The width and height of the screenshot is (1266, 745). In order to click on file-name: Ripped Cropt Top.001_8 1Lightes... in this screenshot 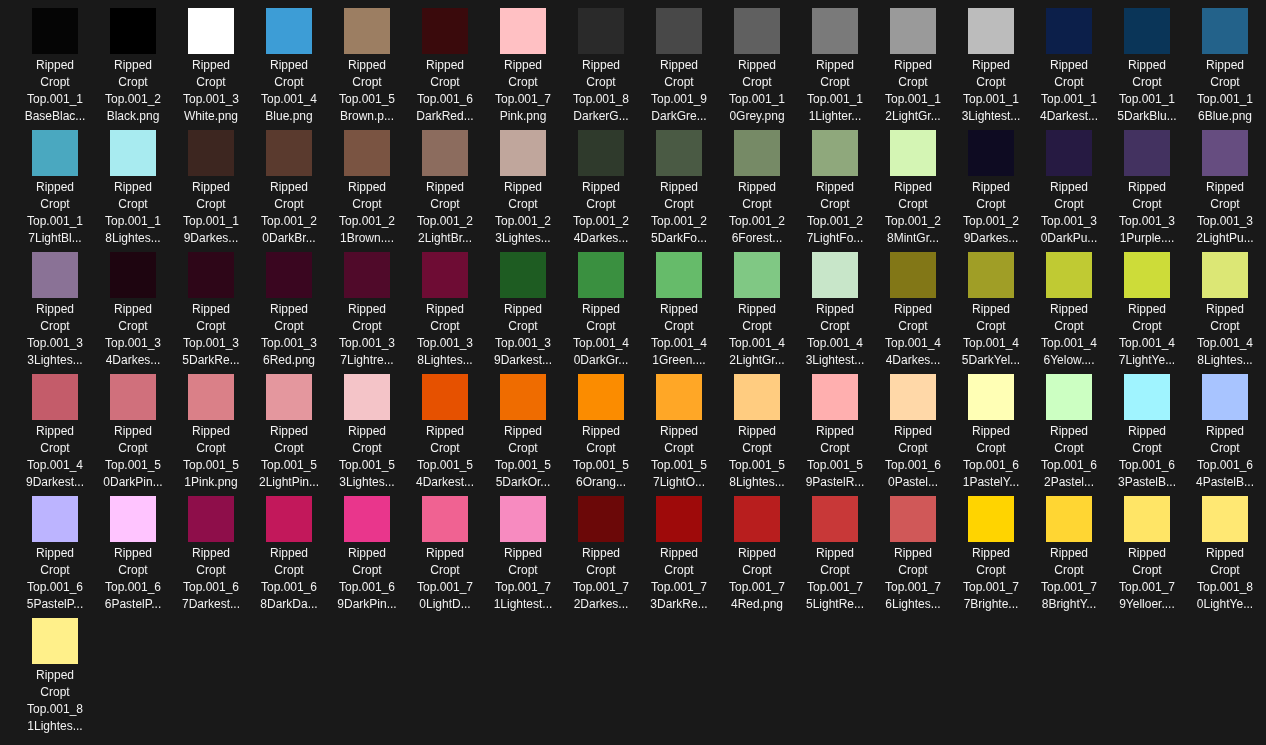, I will do `click(55, 701)`.